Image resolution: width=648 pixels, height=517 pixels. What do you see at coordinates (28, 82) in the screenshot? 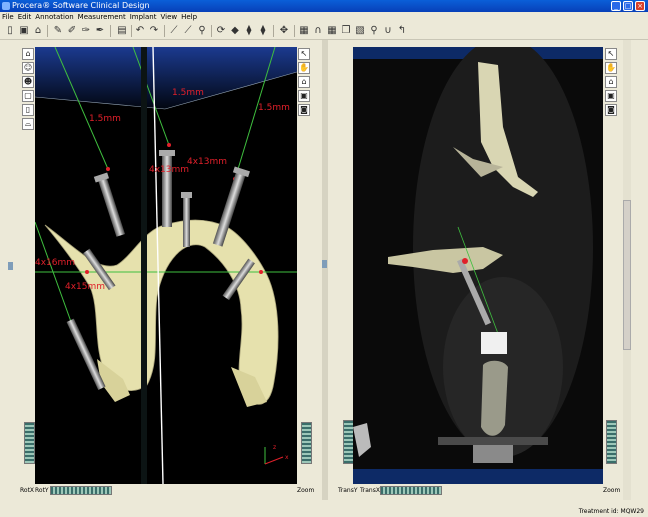
I see `view-right-icon: ☻` at bounding box center [28, 82].